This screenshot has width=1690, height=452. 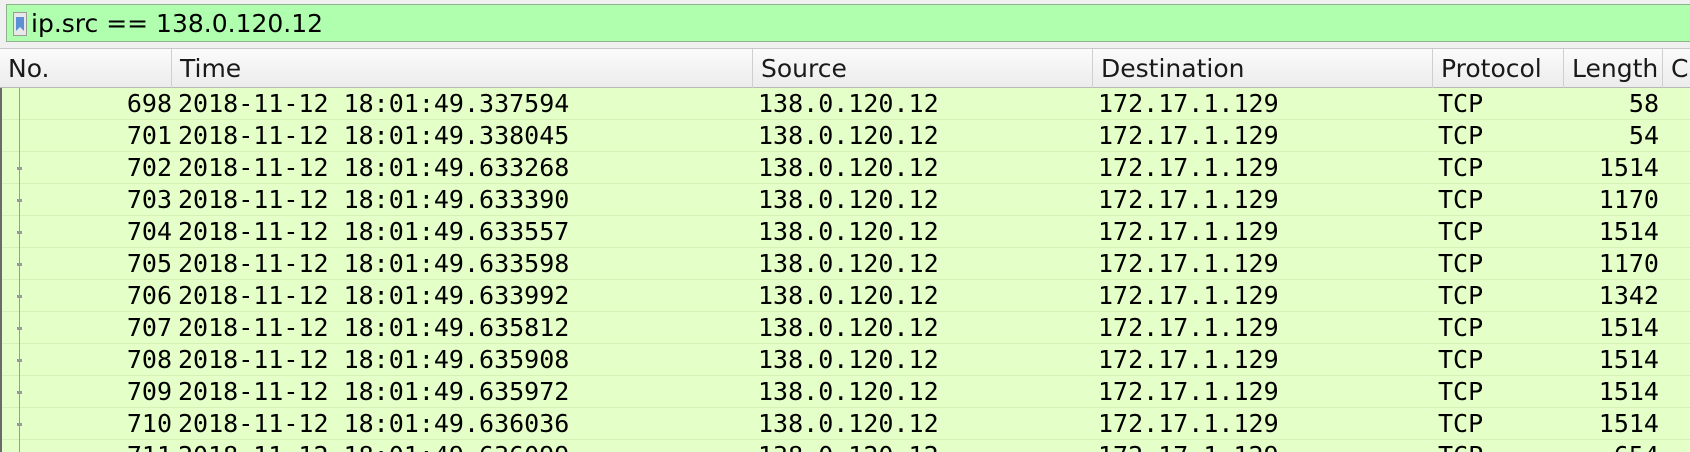 I want to click on filter-bookmark-button, so click(x=20, y=24).